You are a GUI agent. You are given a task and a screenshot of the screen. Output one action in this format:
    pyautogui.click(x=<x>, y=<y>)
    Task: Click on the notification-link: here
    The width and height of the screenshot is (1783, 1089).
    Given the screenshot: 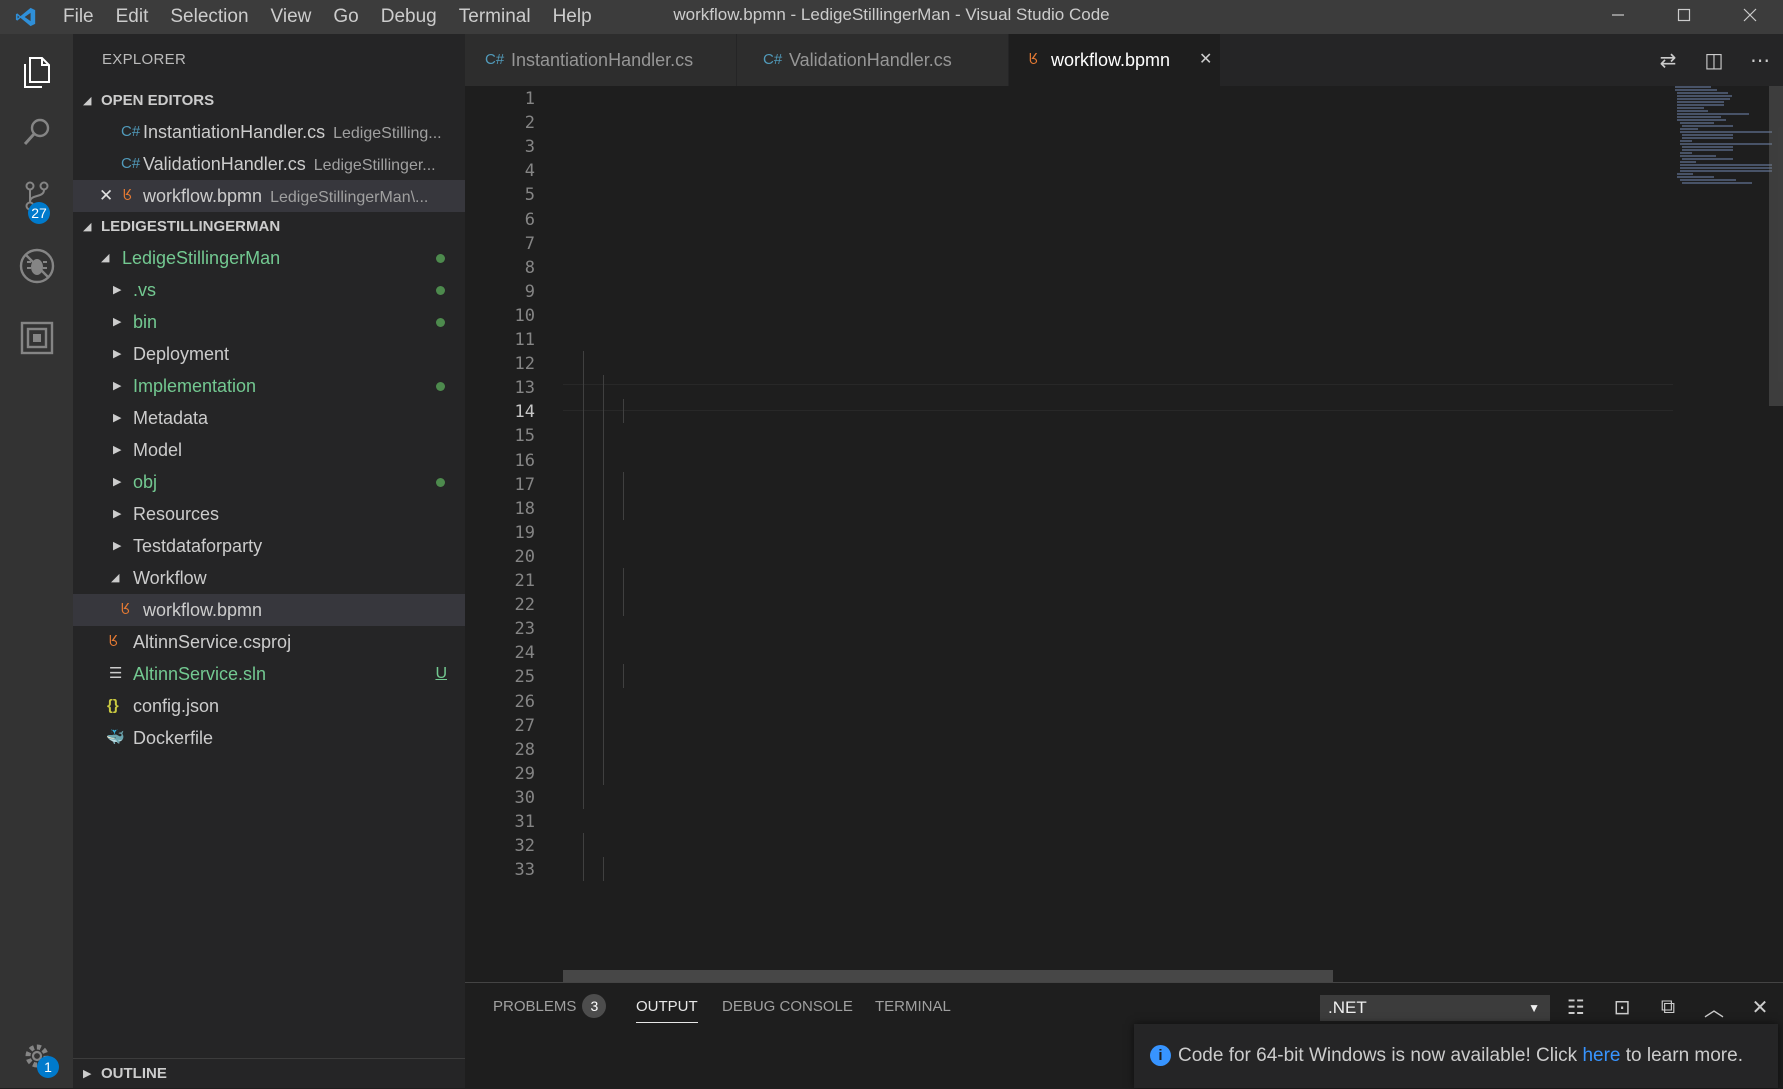 What is the action you would take?
    pyautogui.click(x=1601, y=1055)
    